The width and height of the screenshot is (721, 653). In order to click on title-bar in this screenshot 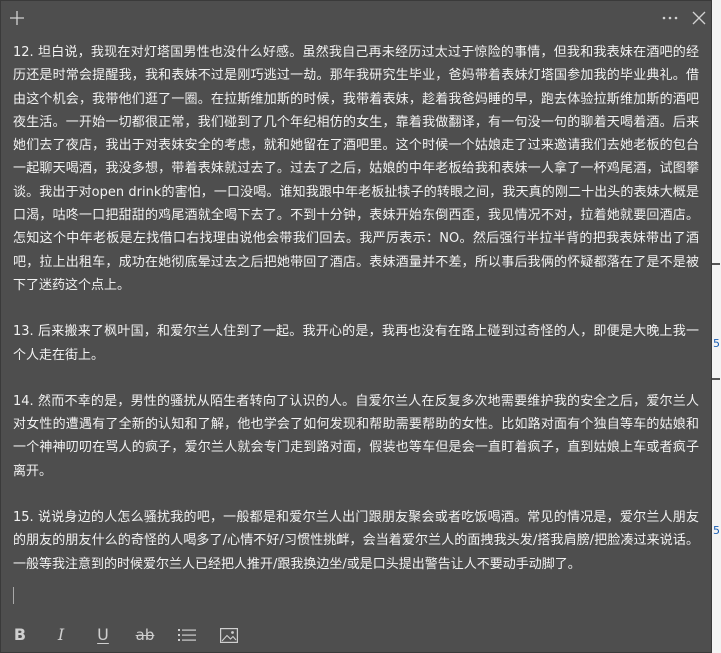, I will do `click(356, 19)`.